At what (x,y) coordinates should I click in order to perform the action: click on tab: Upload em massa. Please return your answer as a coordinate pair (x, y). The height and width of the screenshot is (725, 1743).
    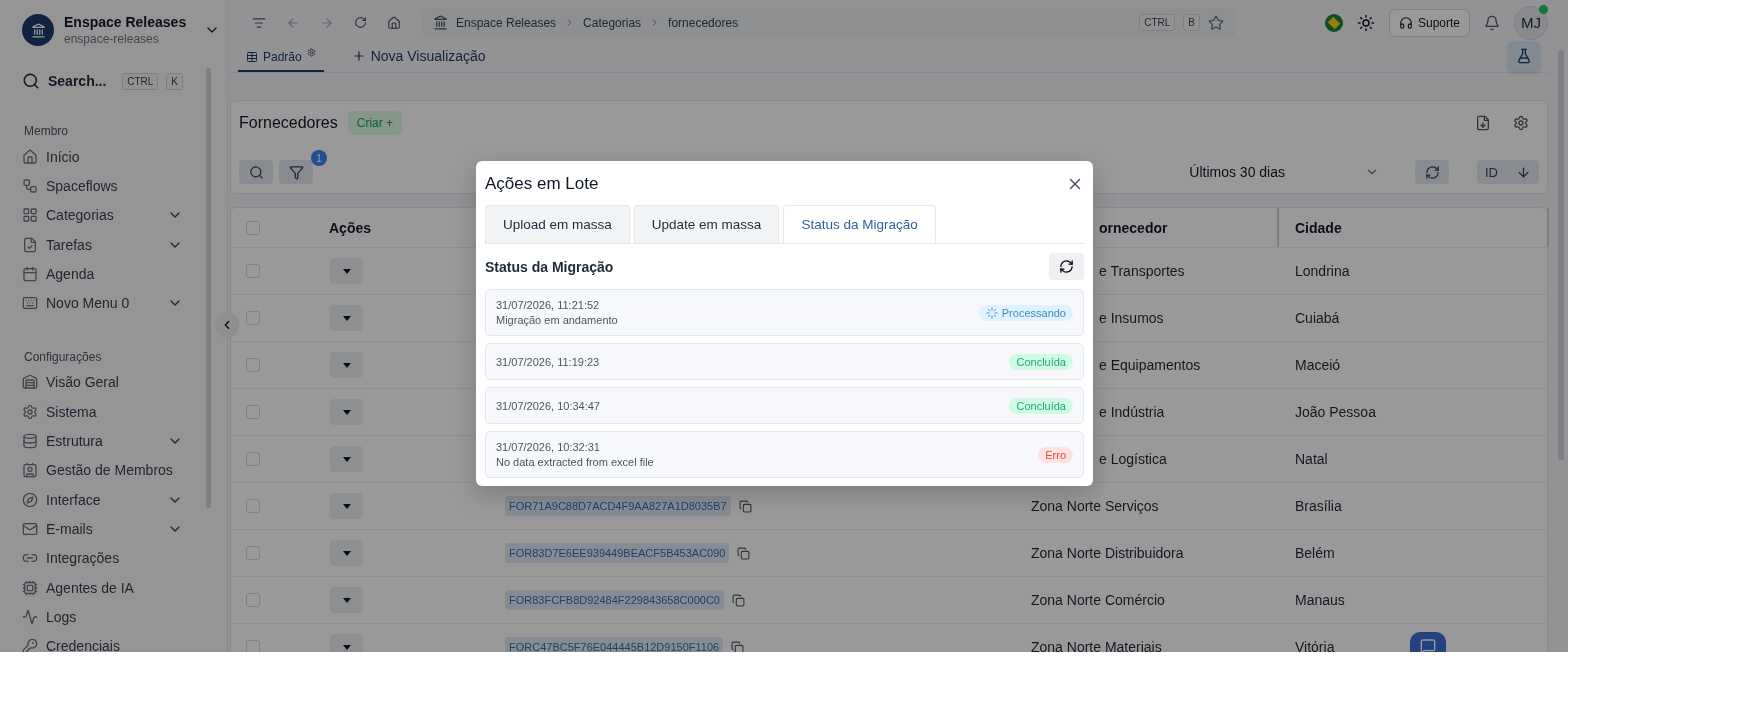
    Looking at the image, I should click on (557, 224).